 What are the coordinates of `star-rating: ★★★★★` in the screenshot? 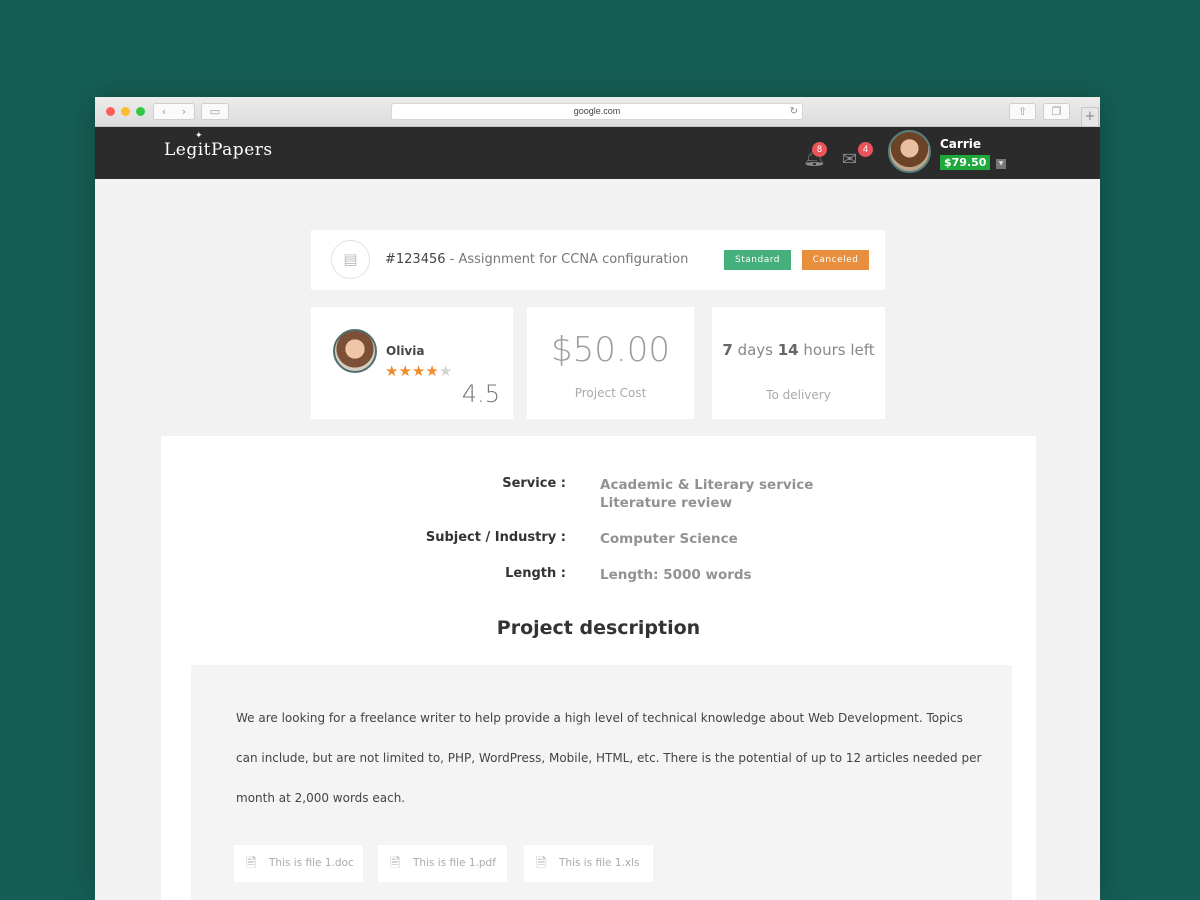 It's located at (418, 371).